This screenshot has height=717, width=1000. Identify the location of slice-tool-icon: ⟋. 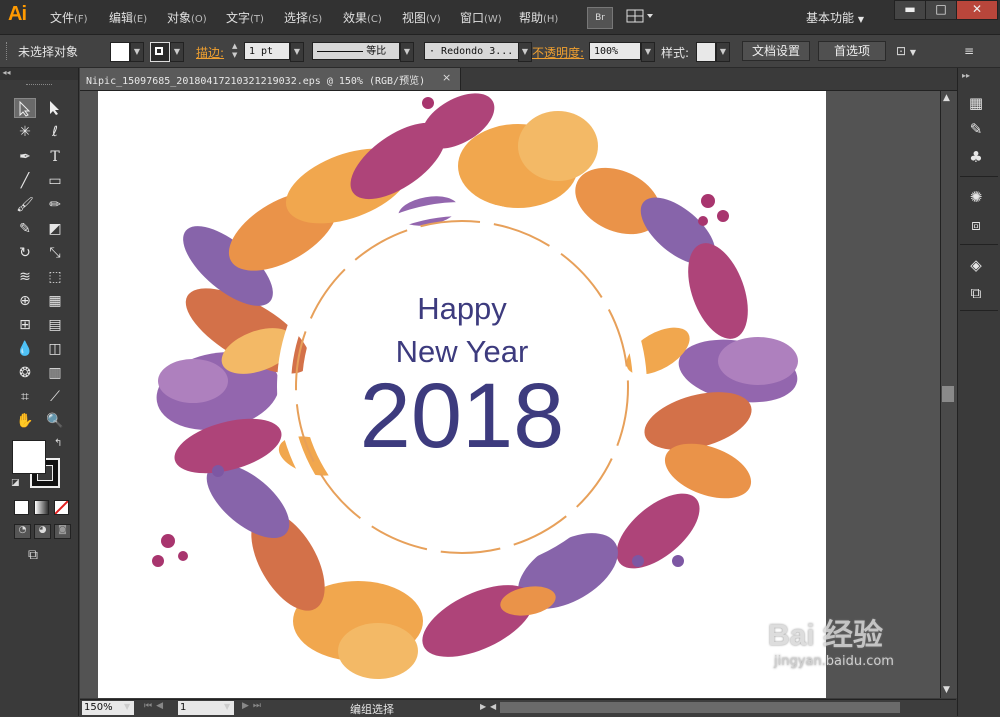
(55, 397).